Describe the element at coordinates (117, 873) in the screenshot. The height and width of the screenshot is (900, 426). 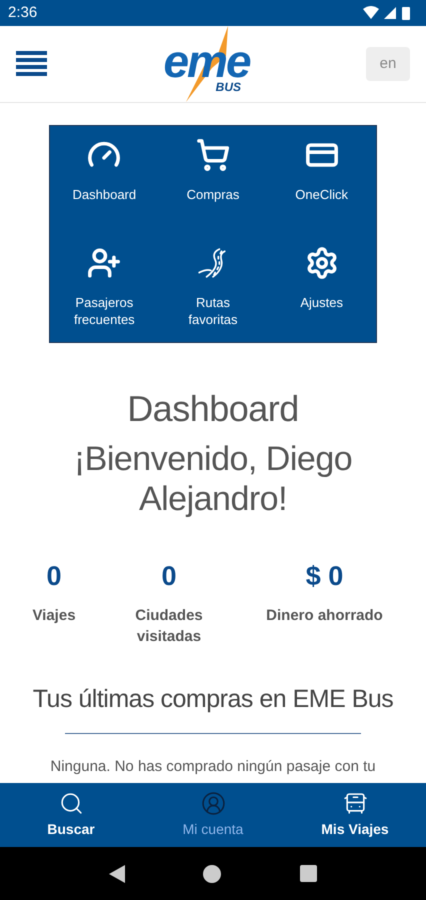
I see `back-icon` at that location.